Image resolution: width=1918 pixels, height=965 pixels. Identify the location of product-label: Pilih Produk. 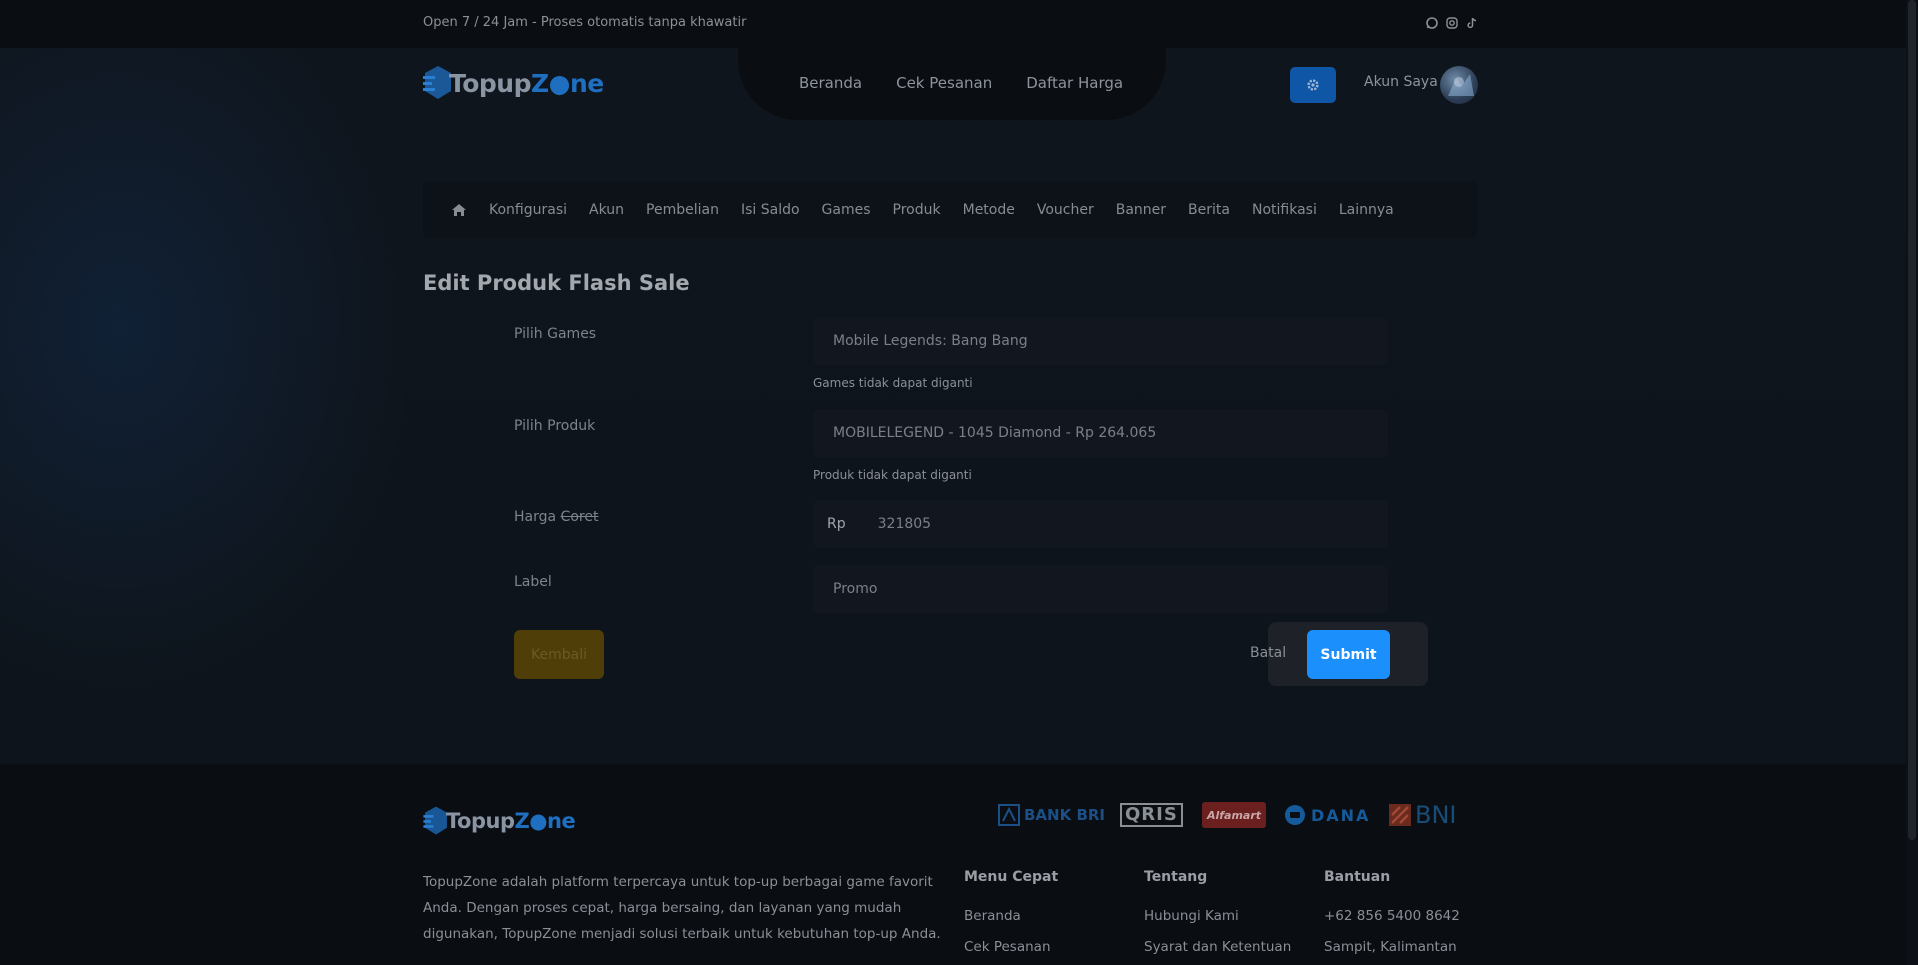
(555, 426).